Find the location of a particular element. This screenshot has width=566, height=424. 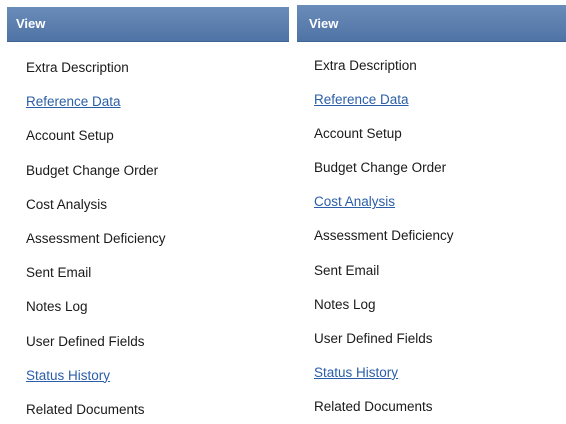

left-item-assessment-deficiency: Assessment Deficiency is located at coordinates (148, 239).